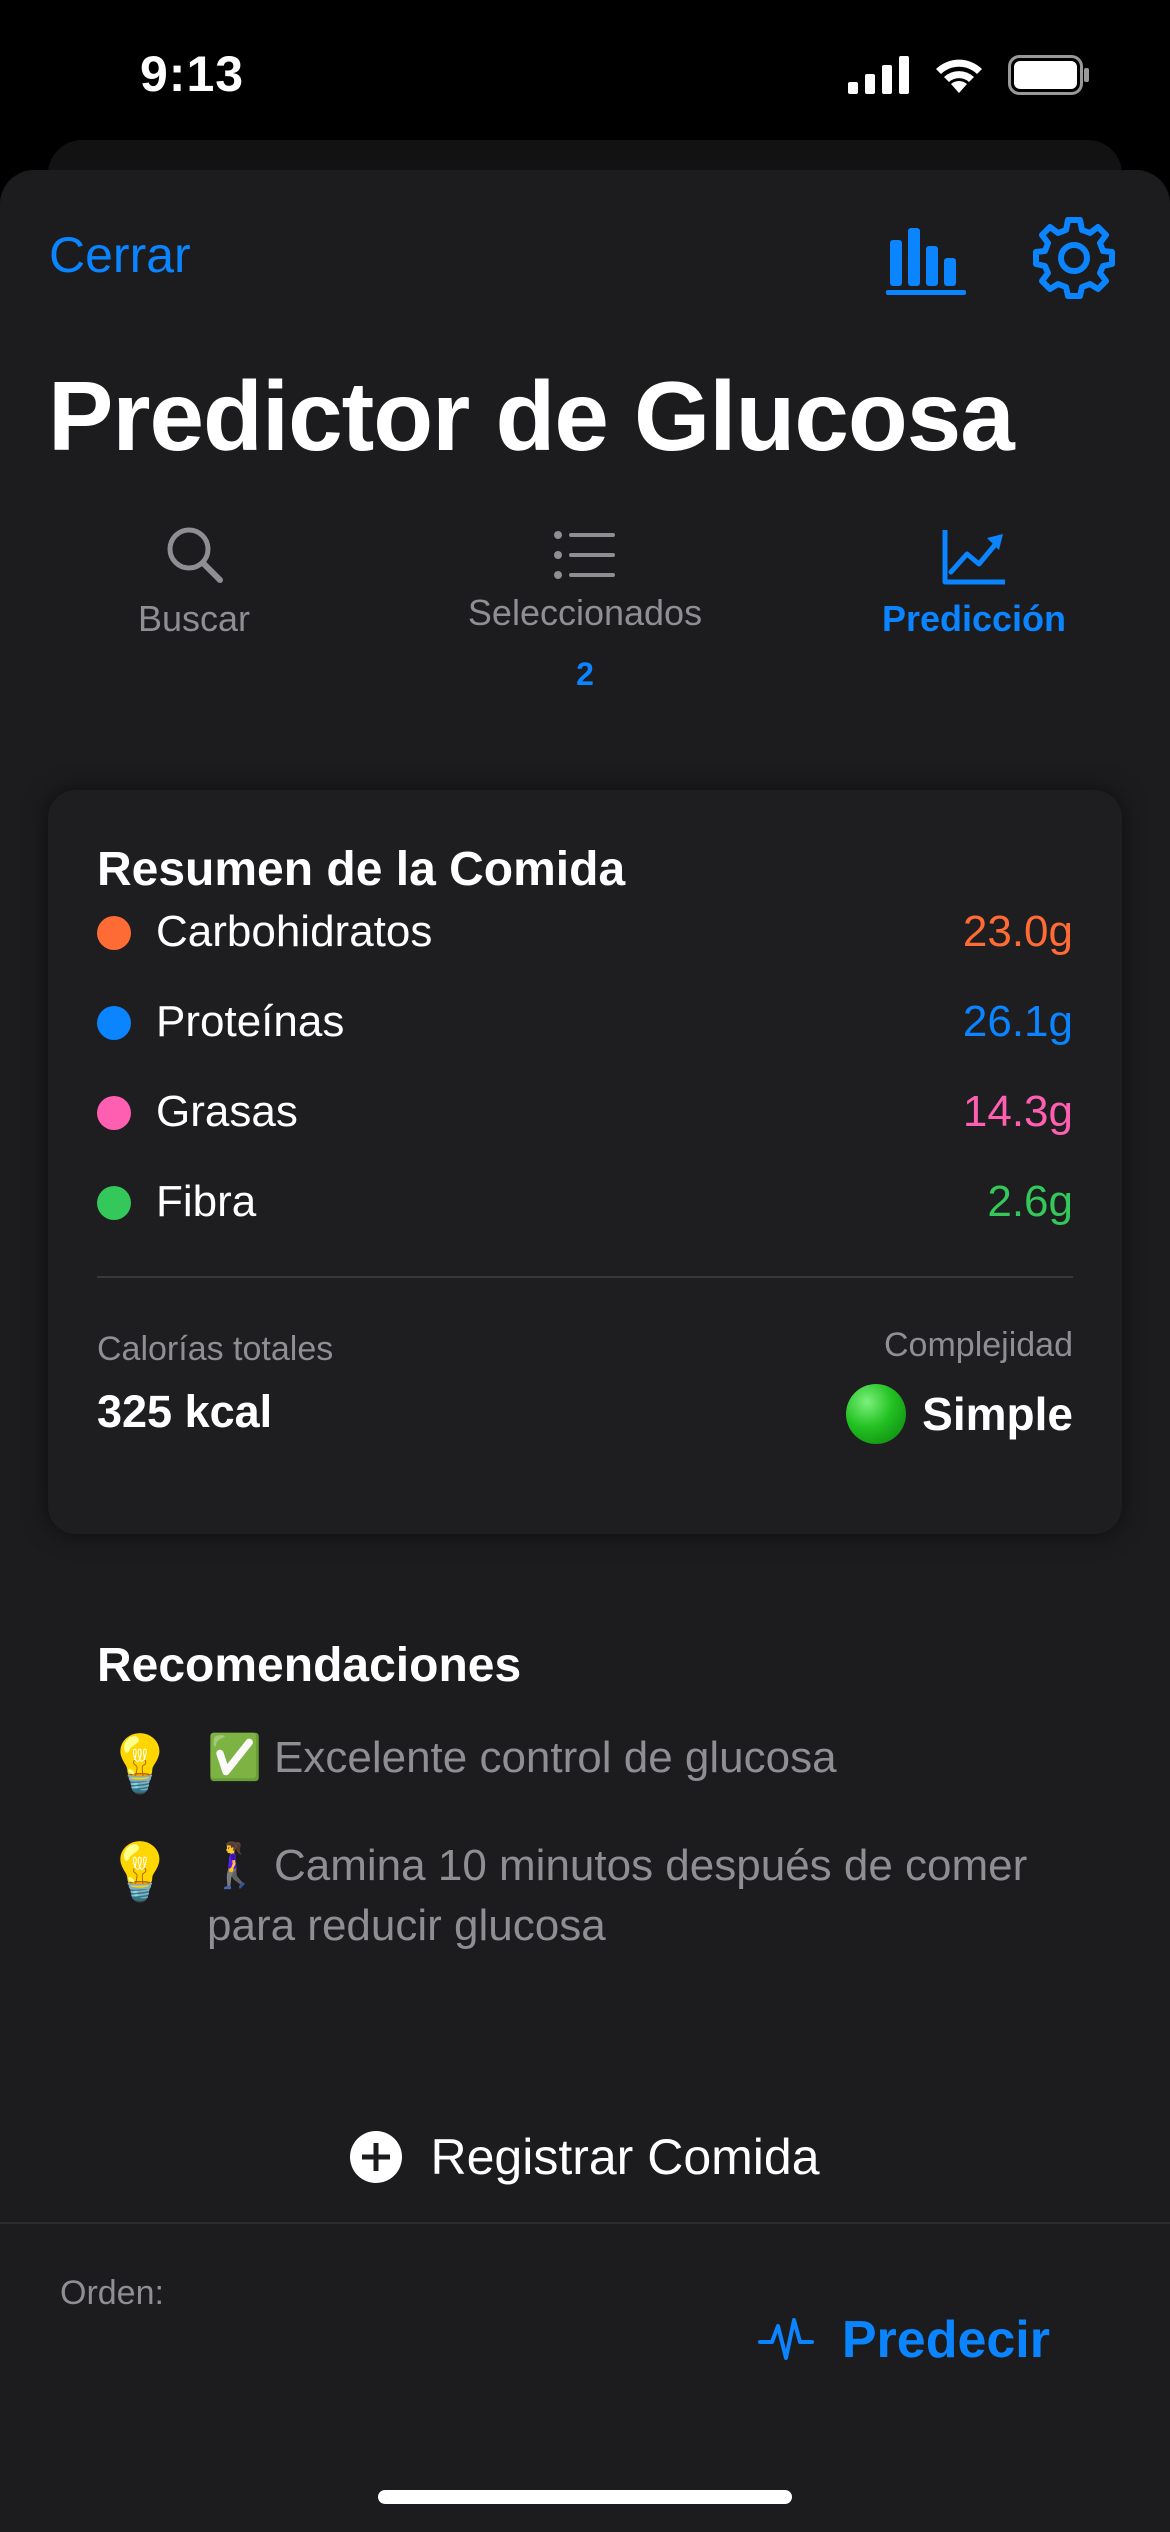  Describe the element at coordinates (294, 931) in the screenshot. I see `macro-name: Carbohidratos` at that location.